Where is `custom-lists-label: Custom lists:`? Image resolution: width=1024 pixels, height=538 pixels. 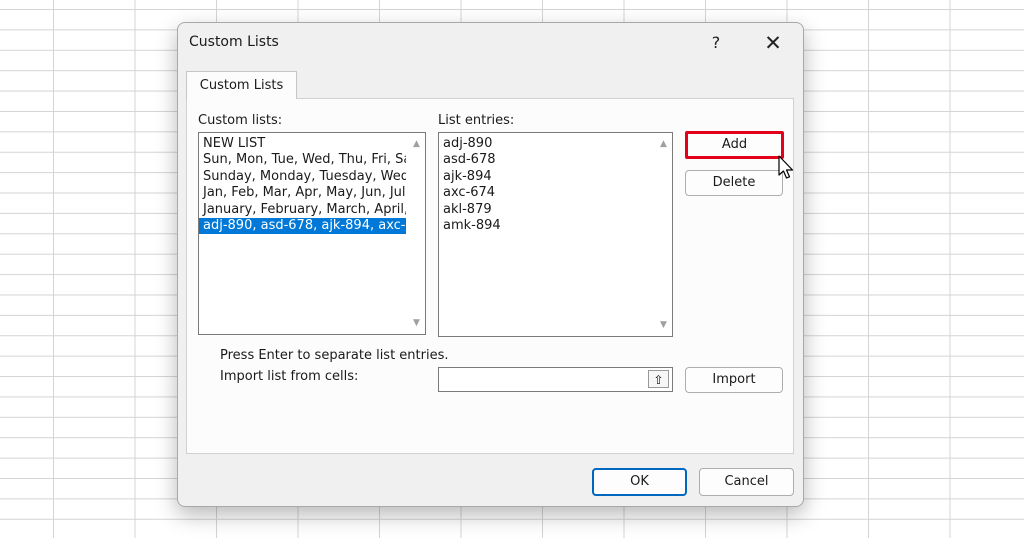 custom-lists-label: Custom lists: is located at coordinates (240, 120).